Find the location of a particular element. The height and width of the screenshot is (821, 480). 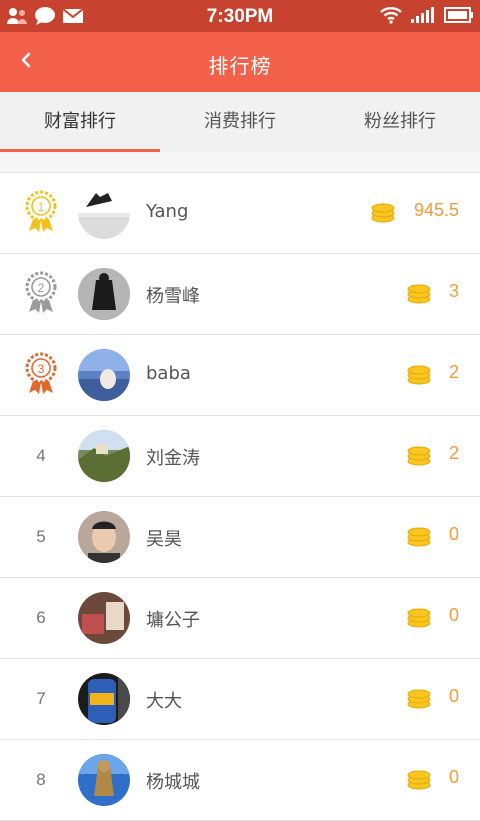

ranking-row: 3 baba 2 is located at coordinates (240, 375).